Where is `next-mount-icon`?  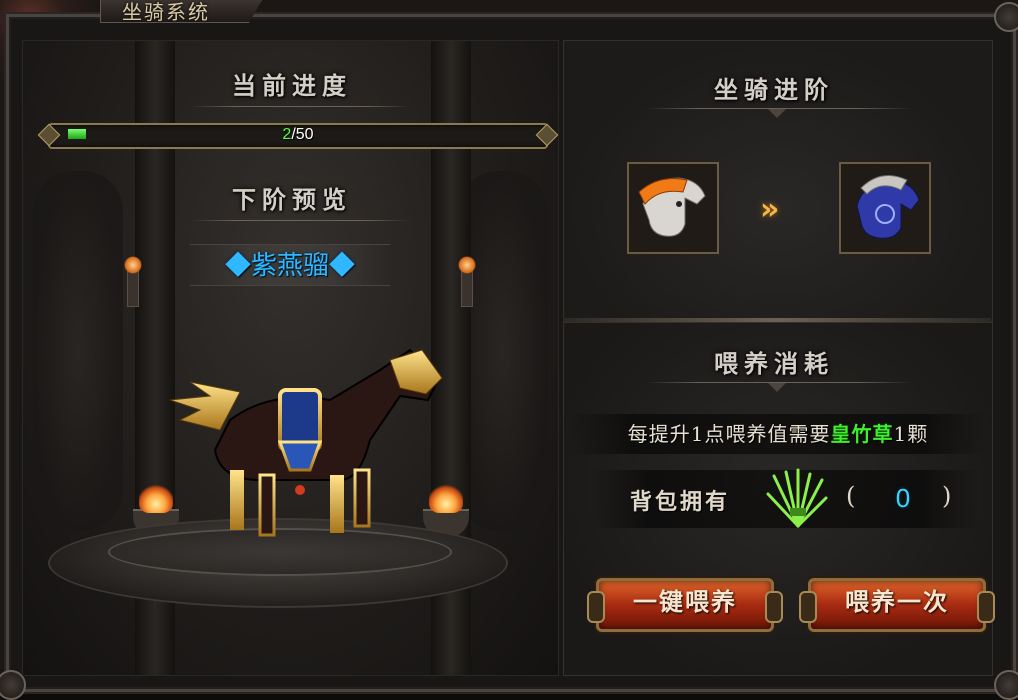
next-mount-icon is located at coordinates (885, 208).